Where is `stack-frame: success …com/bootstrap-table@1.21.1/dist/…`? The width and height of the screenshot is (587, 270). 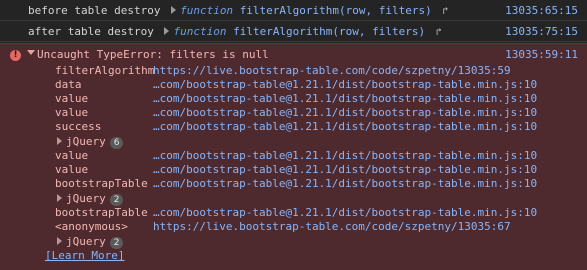
stack-frame: success …com/bootstrap-table@1.21.1/dist/… is located at coordinates (296, 127).